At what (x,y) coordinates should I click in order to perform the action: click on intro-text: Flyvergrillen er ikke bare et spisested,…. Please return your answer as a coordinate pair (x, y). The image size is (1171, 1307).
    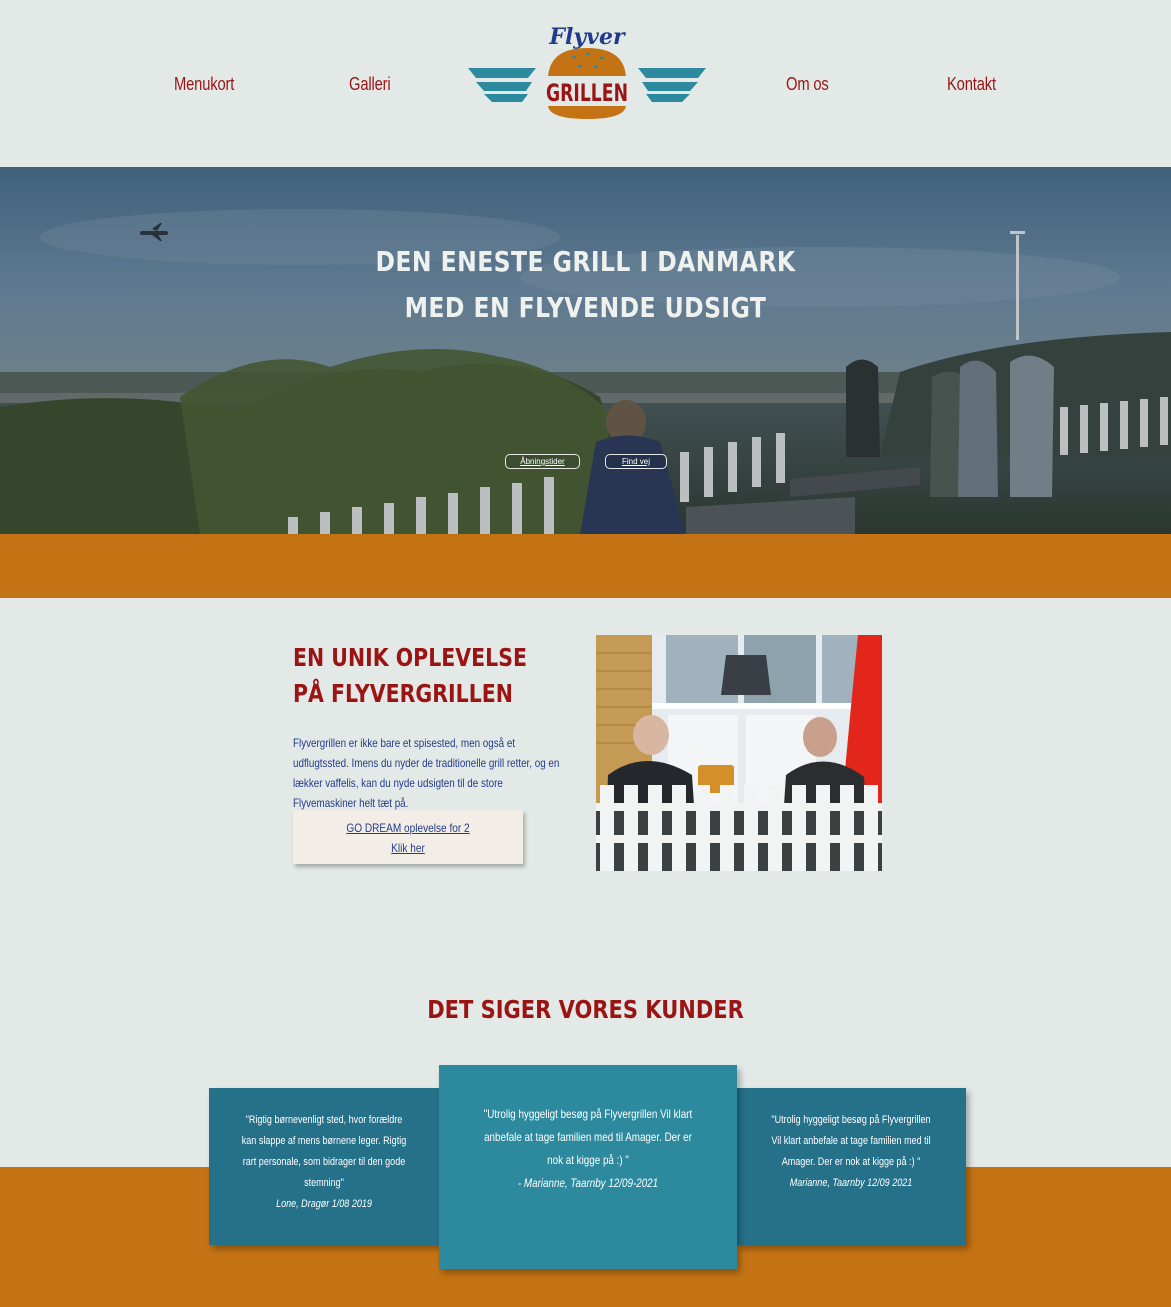
    Looking at the image, I should click on (426, 773).